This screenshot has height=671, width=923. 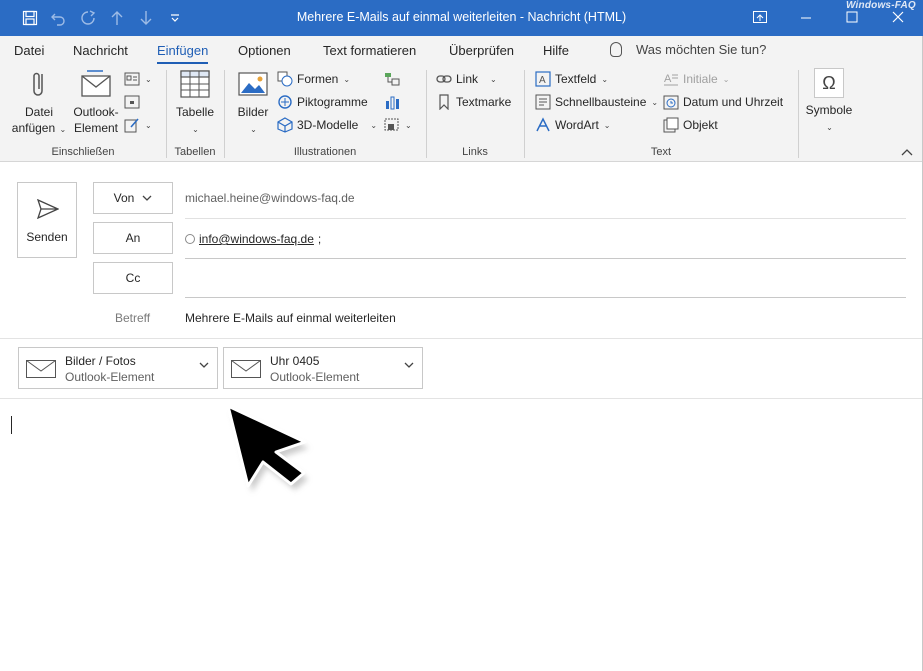 I want to click on screenshot-icon, so click(x=392, y=125).